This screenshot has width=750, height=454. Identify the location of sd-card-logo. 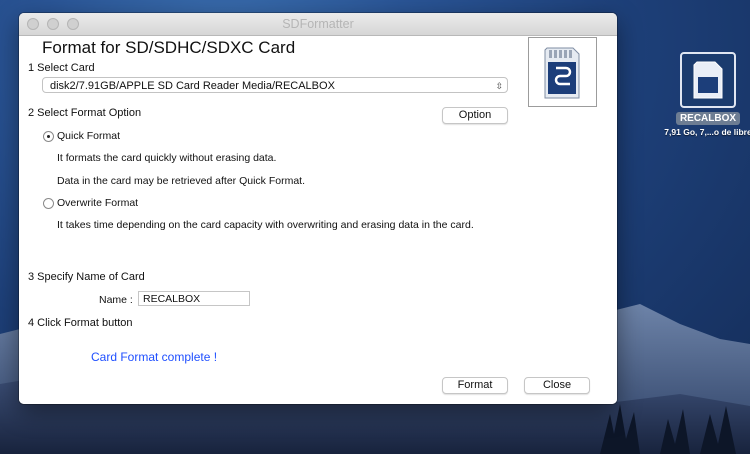
(562, 72).